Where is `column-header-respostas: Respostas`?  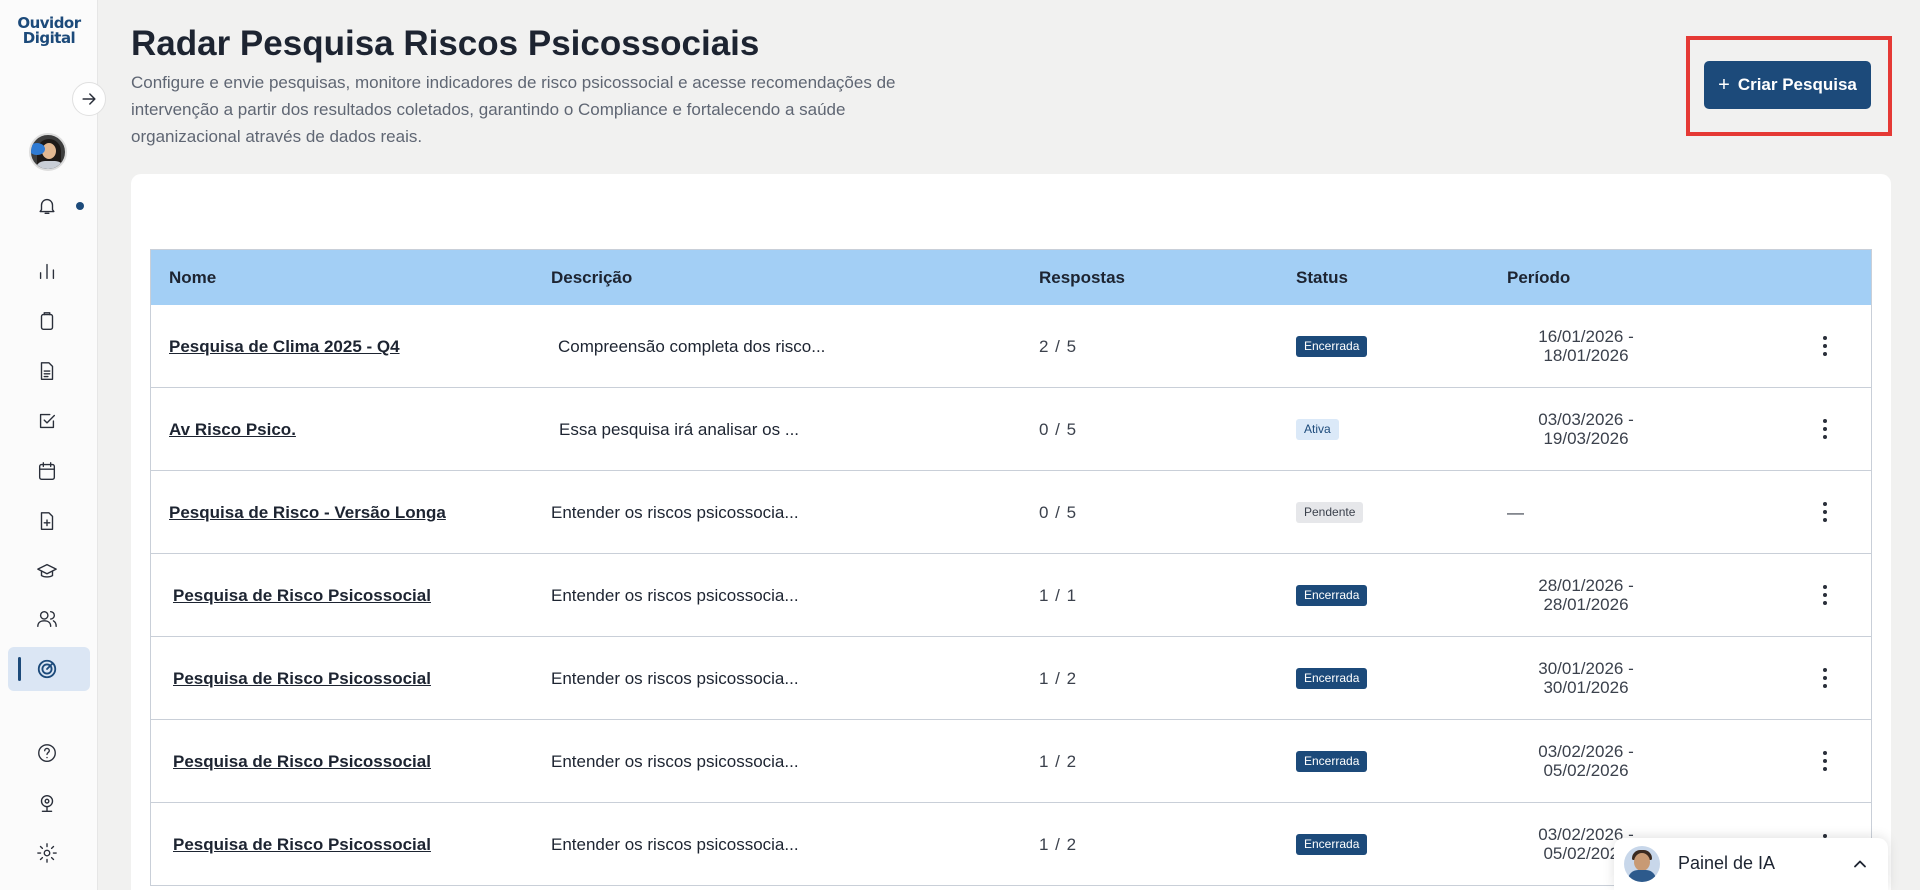
column-header-respostas: Respostas is located at coordinates (1082, 278).